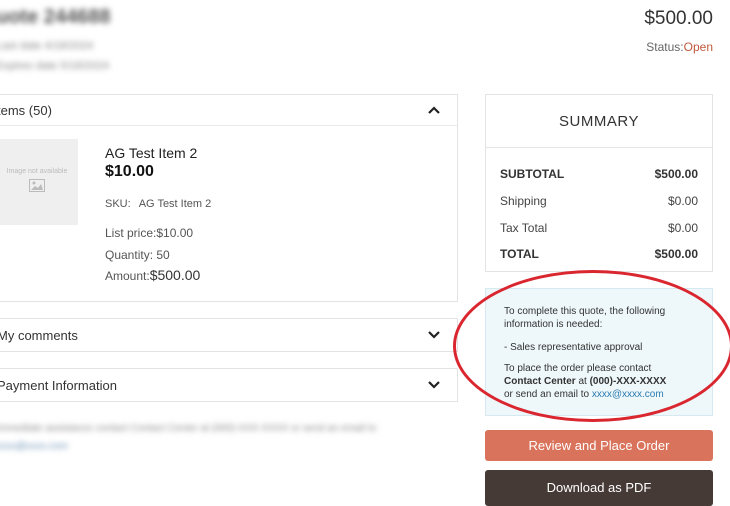  I want to click on payment-panel: Payment Information, so click(229, 385).